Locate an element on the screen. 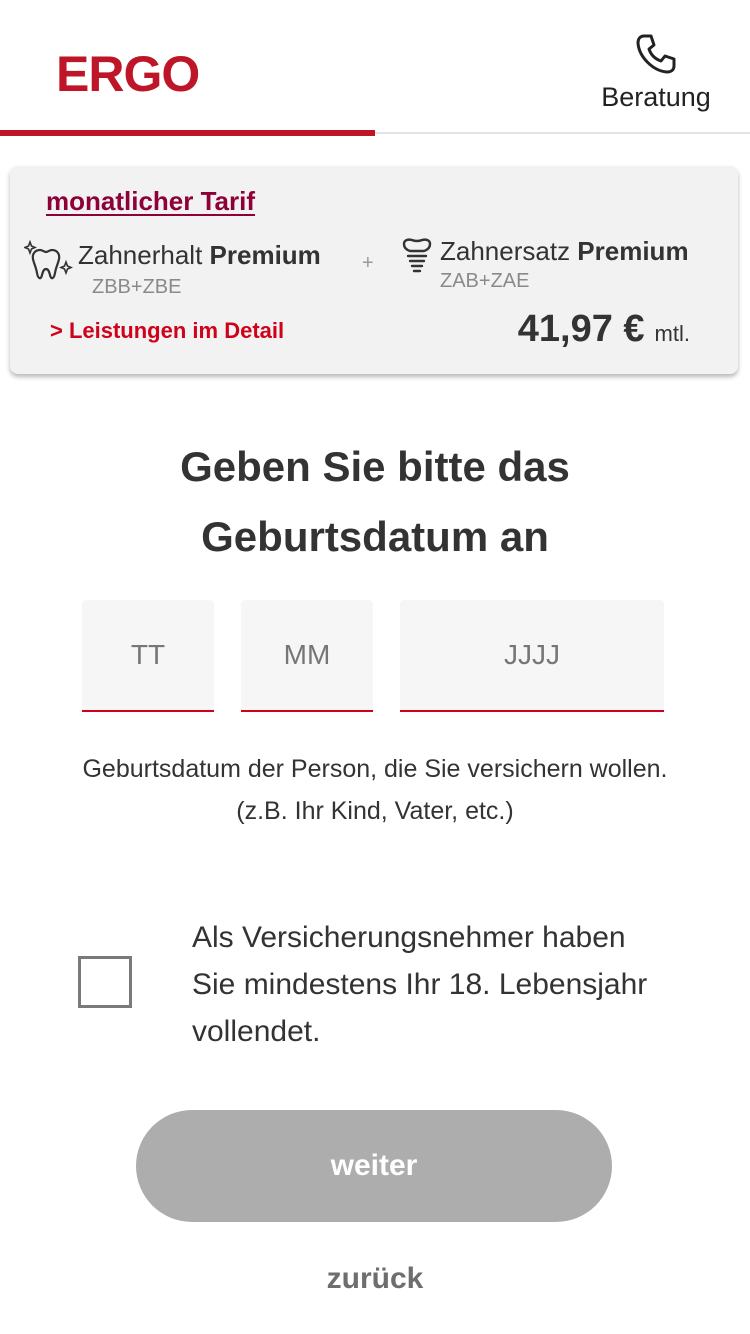 The height and width of the screenshot is (1334, 750). birth-year-input is located at coordinates (532, 656).